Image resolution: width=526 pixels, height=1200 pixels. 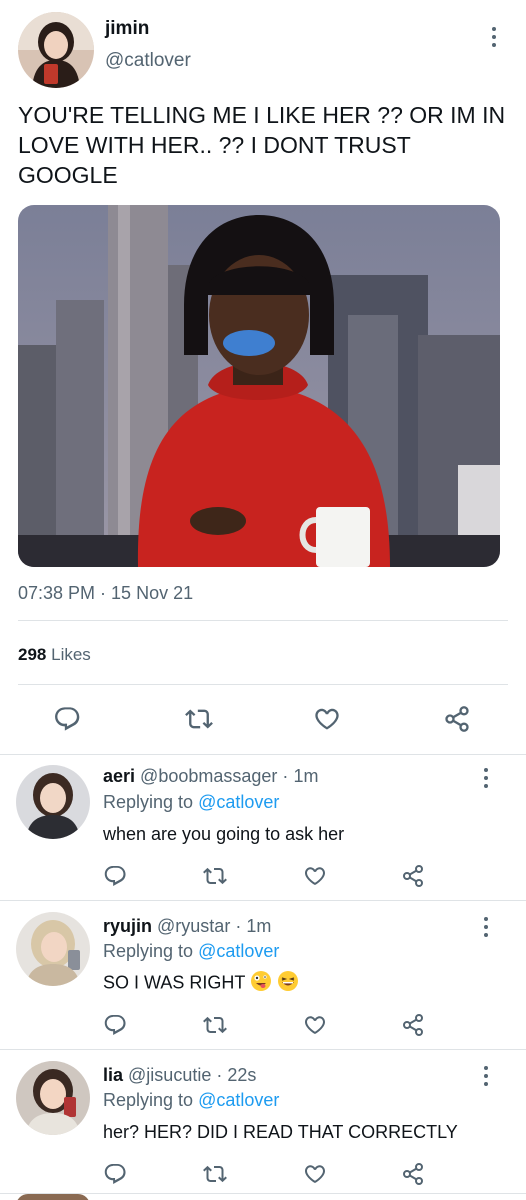 What do you see at coordinates (105, 593) in the screenshot?
I see `tweet-timestamp: 07:38 PM · 15 Nov 21` at bounding box center [105, 593].